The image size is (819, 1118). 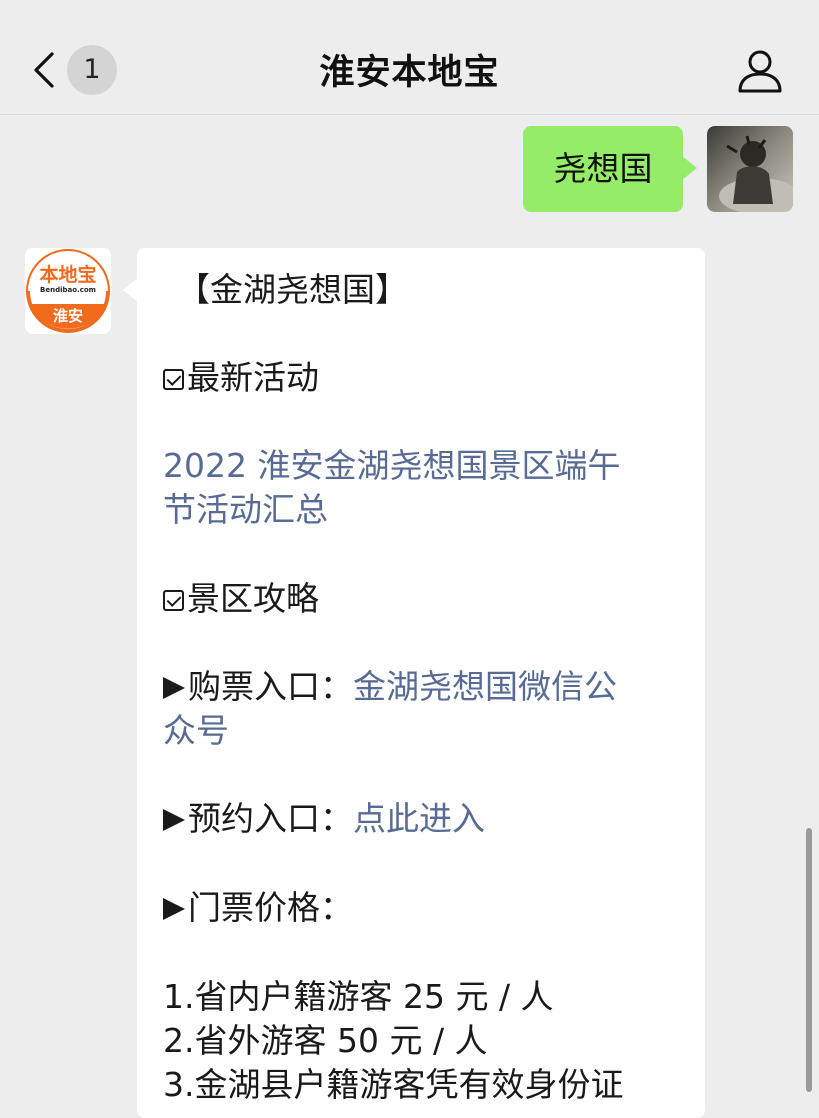 What do you see at coordinates (241, 599) in the screenshot?
I see `section-scenic-guide: 景区攻略` at bounding box center [241, 599].